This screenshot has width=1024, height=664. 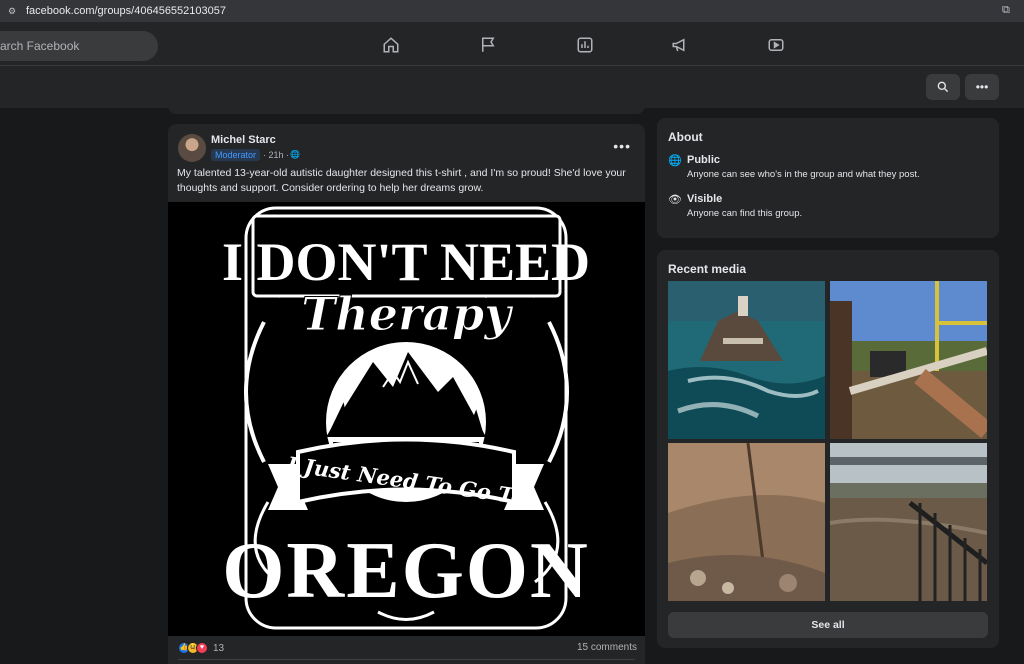 I want to click on more-options-button: •••, so click(x=982, y=87).